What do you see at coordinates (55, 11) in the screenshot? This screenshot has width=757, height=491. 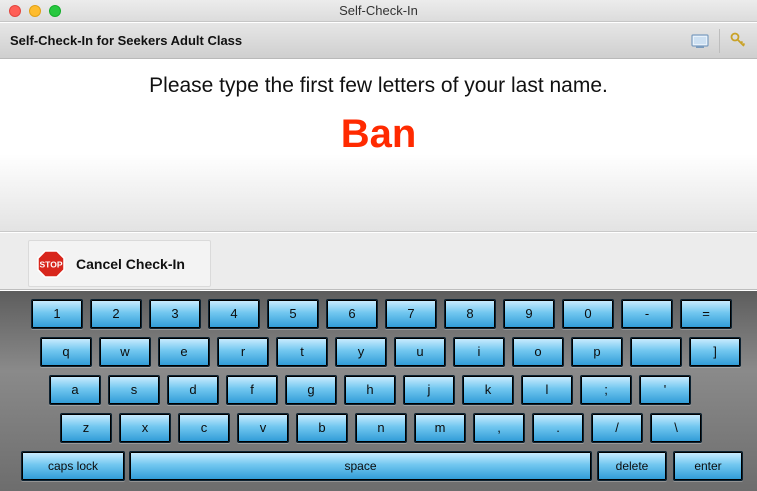 I see `zoom-window-button` at bounding box center [55, 11].